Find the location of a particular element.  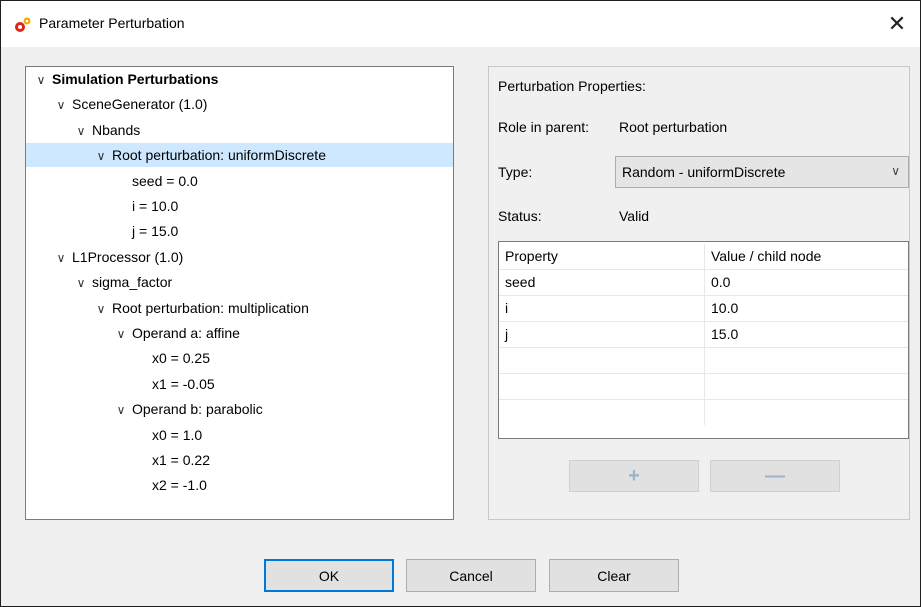

tree-item-label: Operand a: affine is located at coordinates (186, 333).